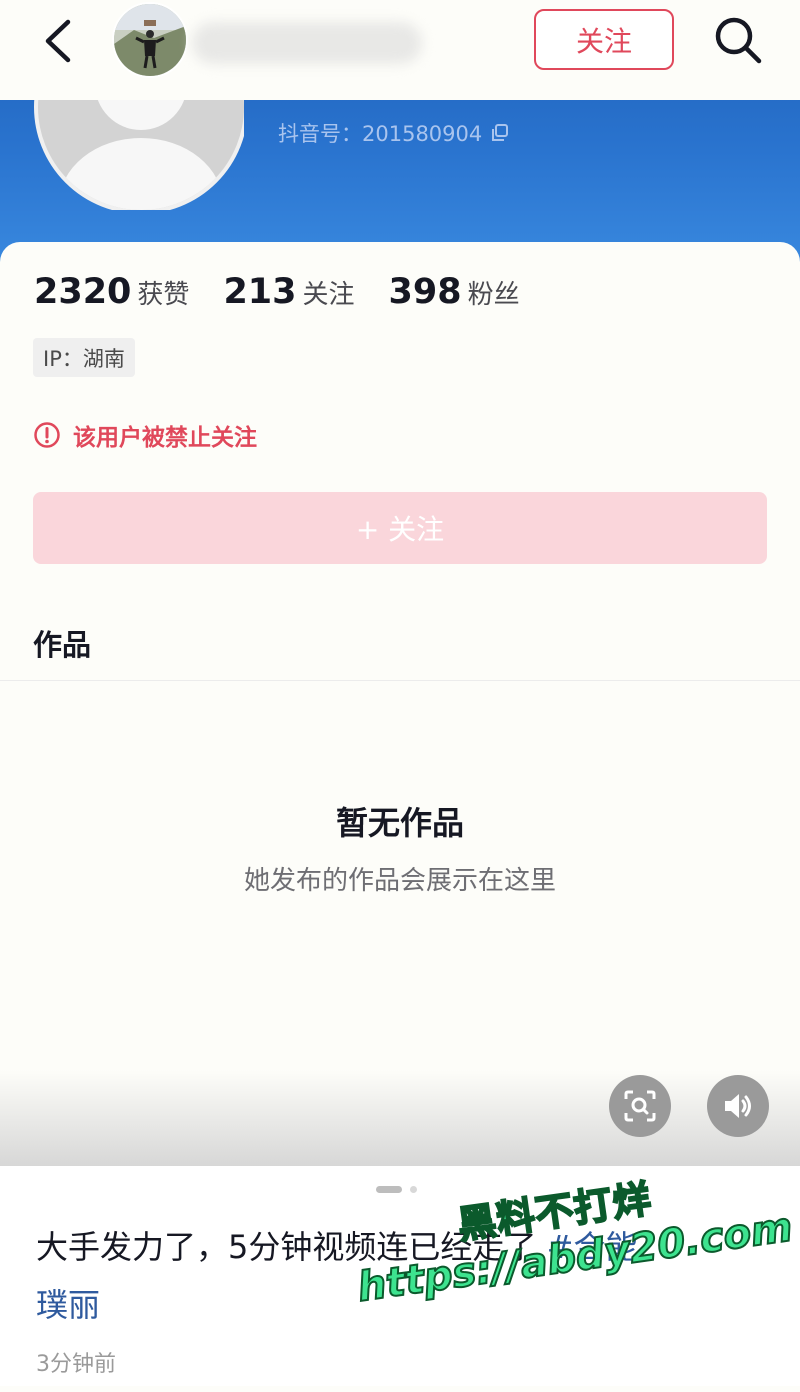  What do you see at coordinates (307, 43) in the screenshot?
I see `blurred-username` at bounding box center [307, 43].